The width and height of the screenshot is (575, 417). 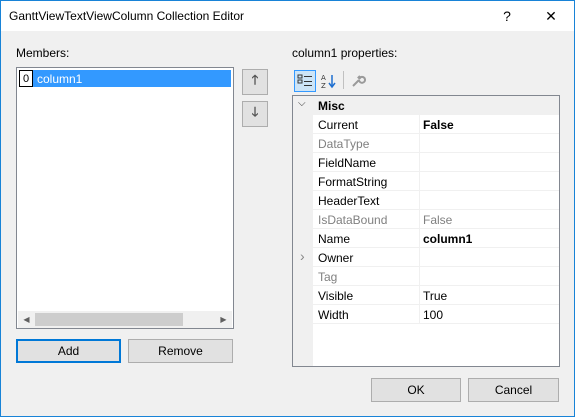 I want to click on property-pages-button, so click(x=358, y=81).